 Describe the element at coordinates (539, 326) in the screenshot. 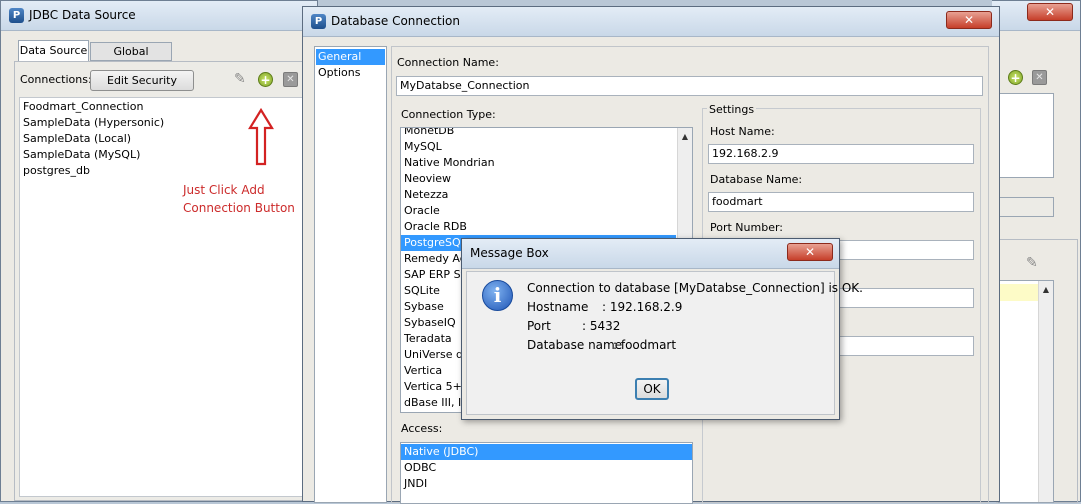

I see `port-label: Port` at that location.